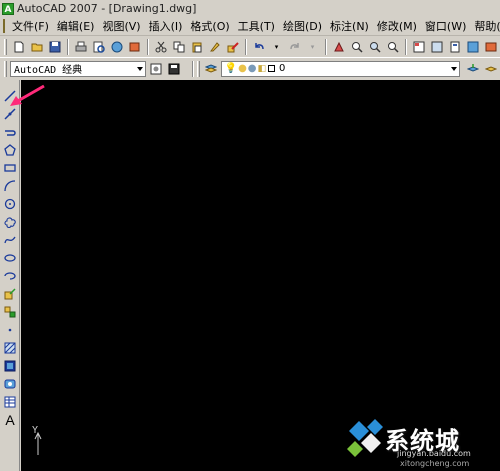  Describe the element at coordinates (10, 420) in the screenshot. I see `multiline-text-button: A` at that location.